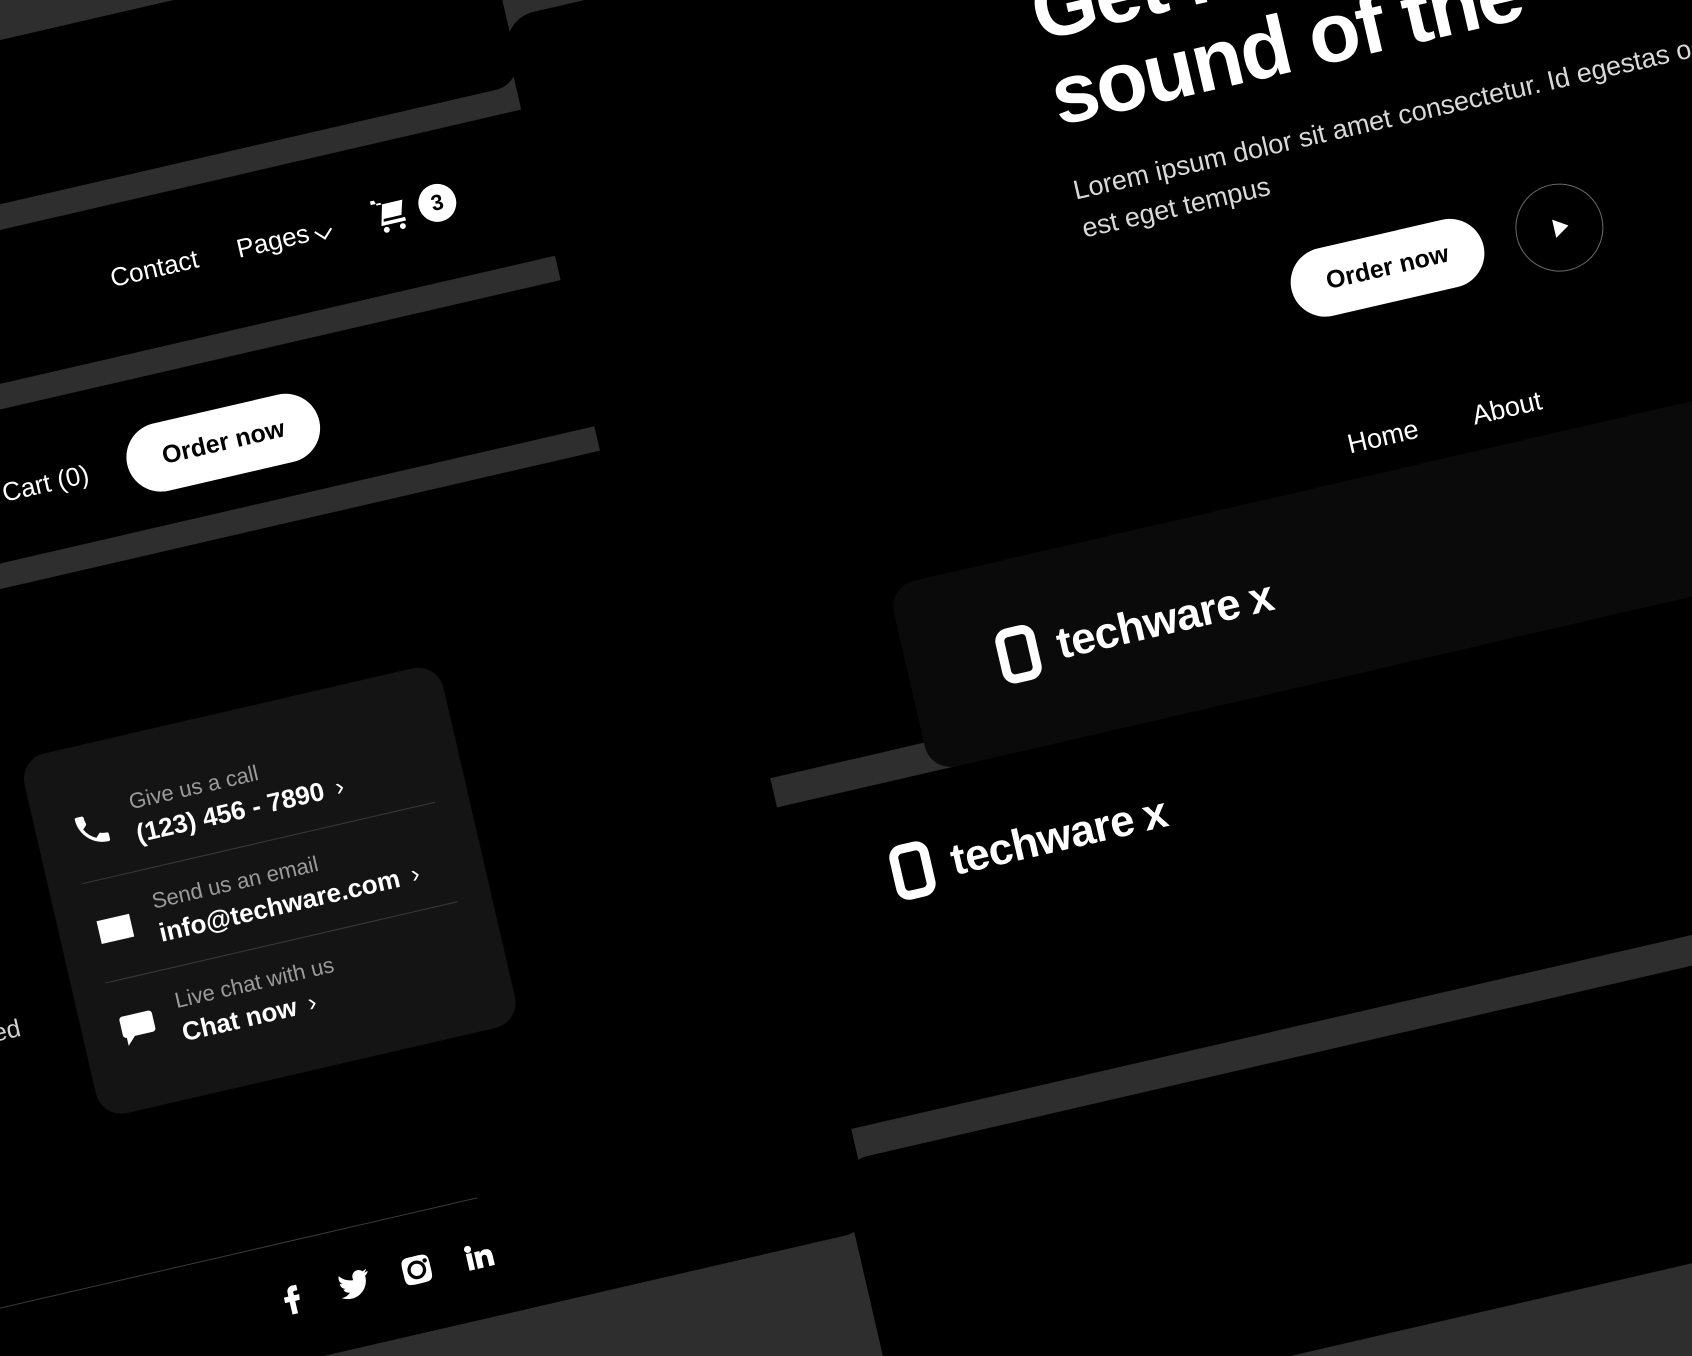 Image resolution: width=1692 pixels, height=1356 pixels. What do you see at coordinates (1164, 620) in the screenshot?
I see `brand-wordmark: techwarex` at bounding box center [1164, 620].